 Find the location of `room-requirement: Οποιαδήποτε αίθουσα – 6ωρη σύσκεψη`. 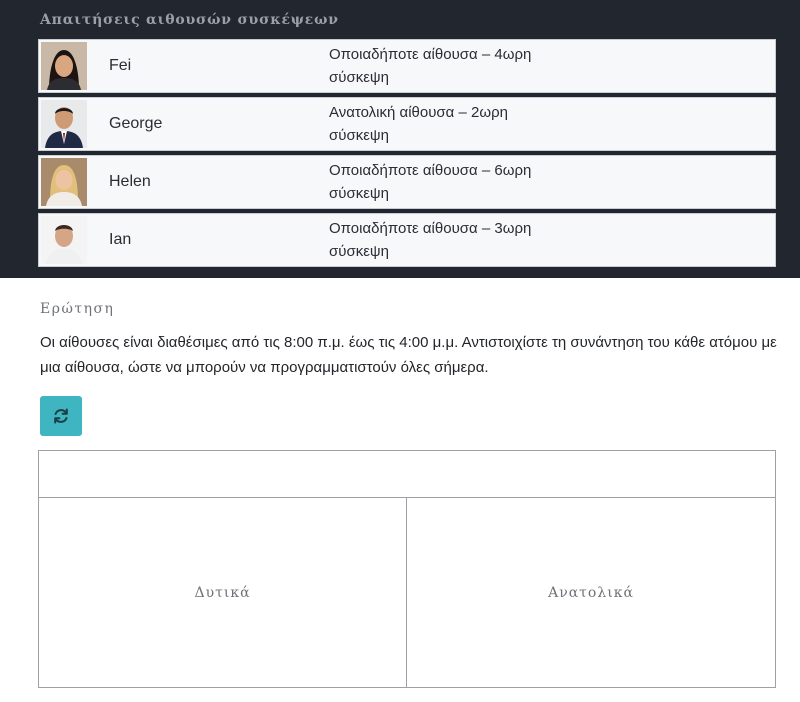

room-requirement: Οποιαδήποτε αίθουσα – 6ωρη σύσκεψη is located at coordinates (430, 182).